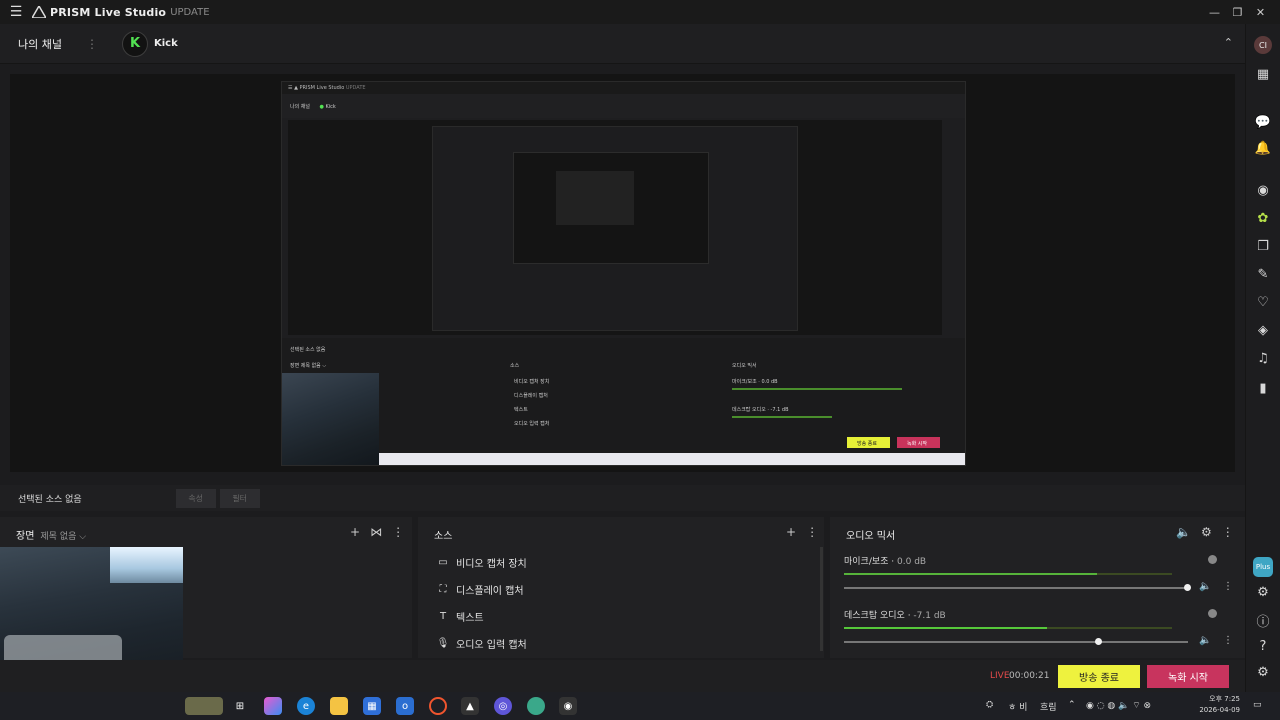 The image size is (1280, 720). I want to click on more-options-icon: ⋮, so click(92, 44).